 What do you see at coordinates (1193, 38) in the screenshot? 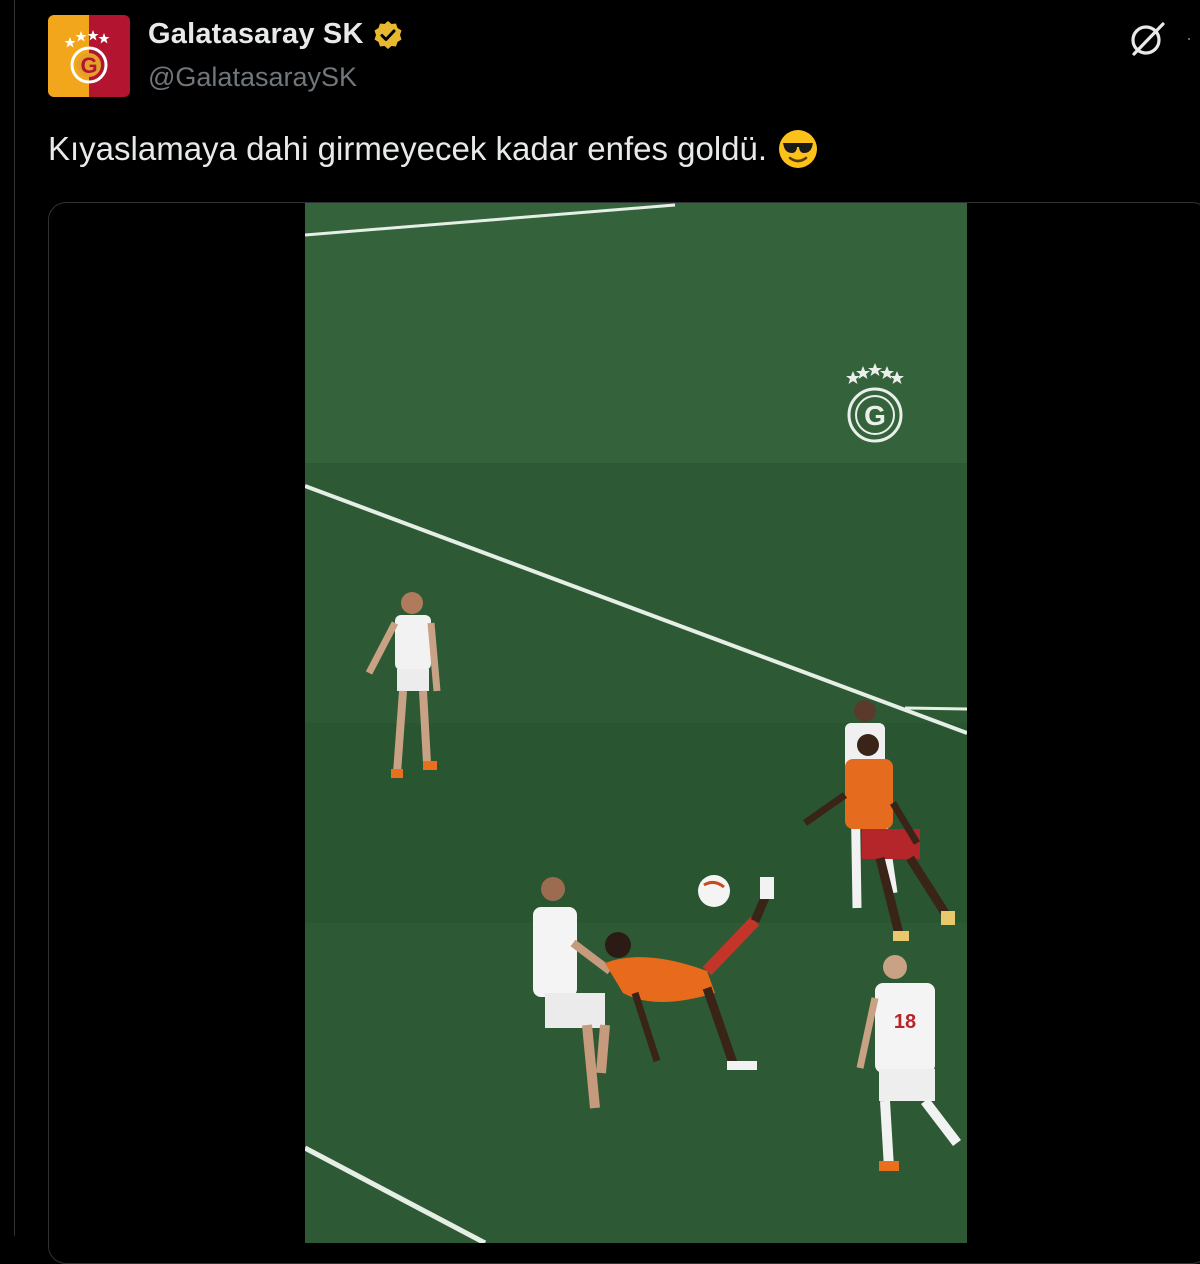
I see `more-icon: ·` at bounding box center [1193, 38].